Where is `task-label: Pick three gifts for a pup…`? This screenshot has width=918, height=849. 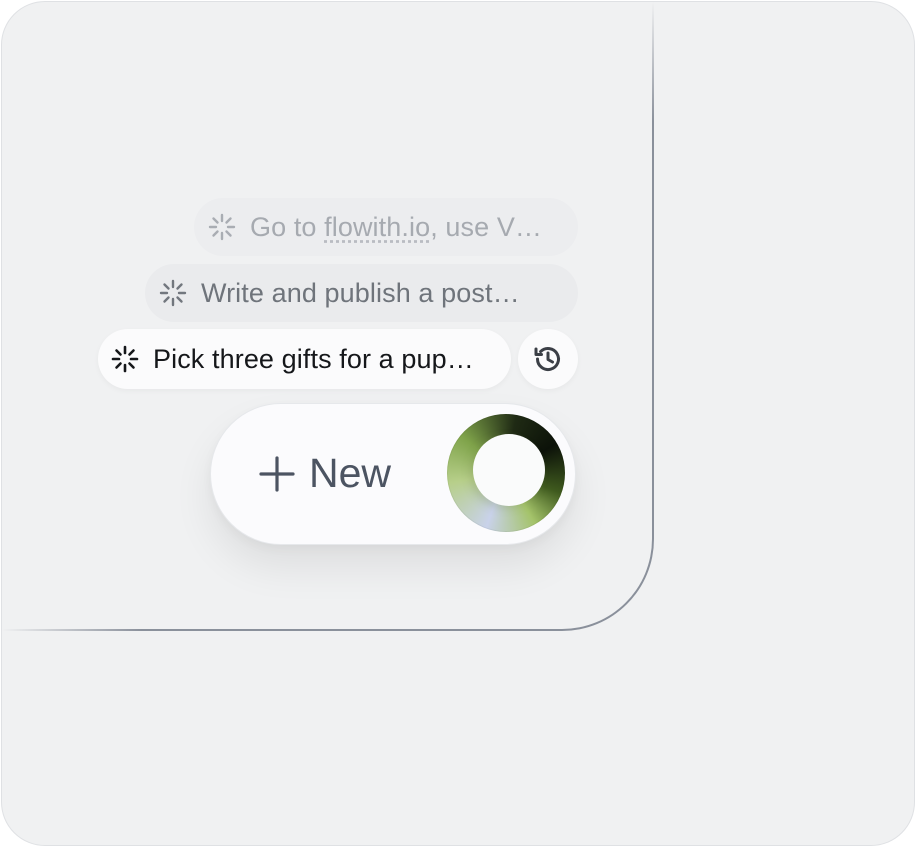 task-label: Pick three gifts for a pup… is located at coordinates (313, 358).